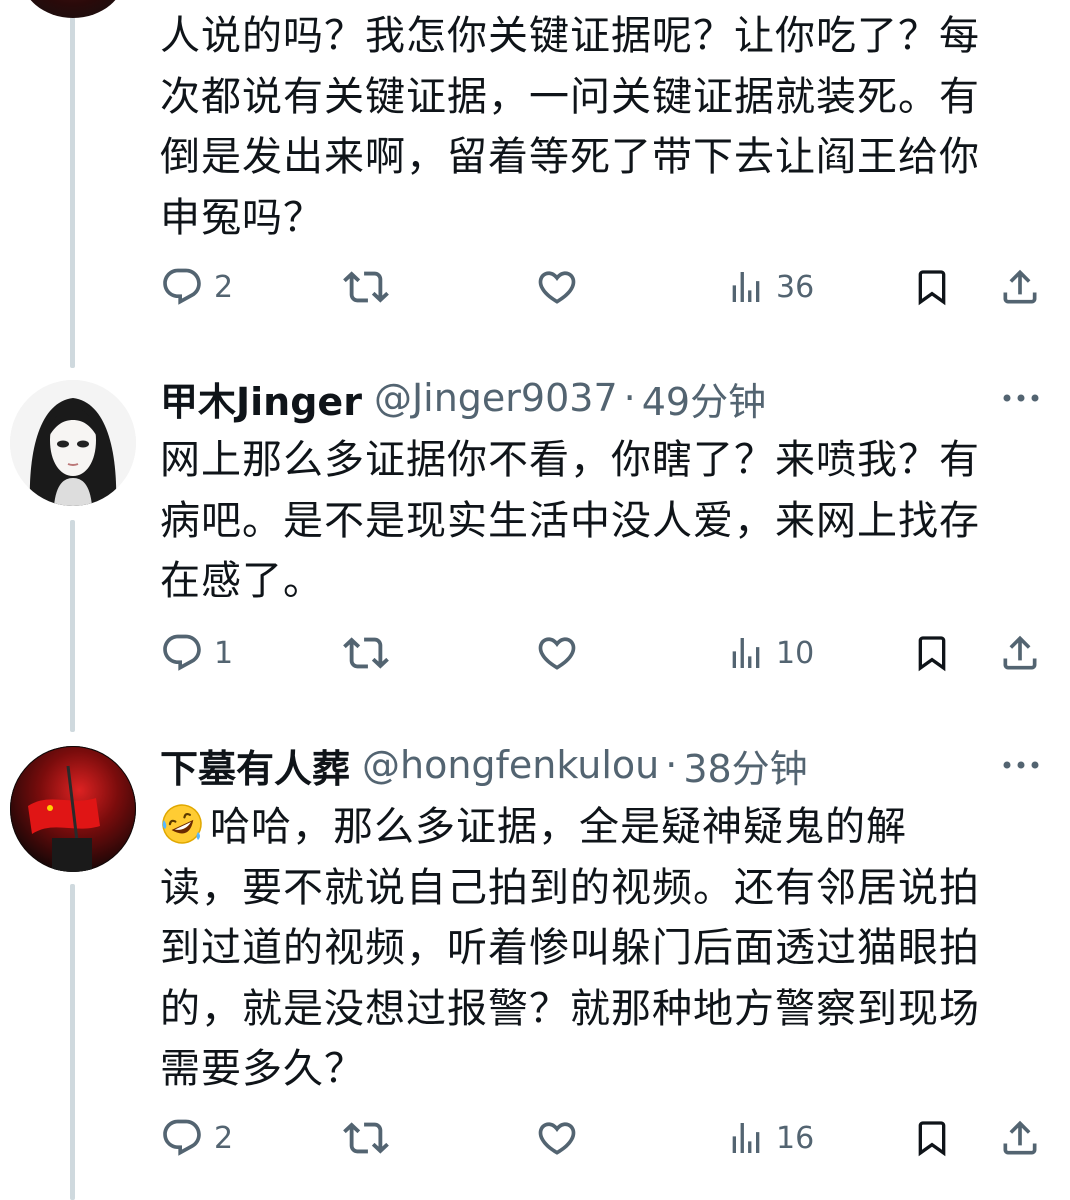 The width and height of the screenshot is (1070, 1200). What do you see at coordinates (496, 398) in the screenshot?
I see `user-handle: @Jinger9037` at bounding box center [496, 398].